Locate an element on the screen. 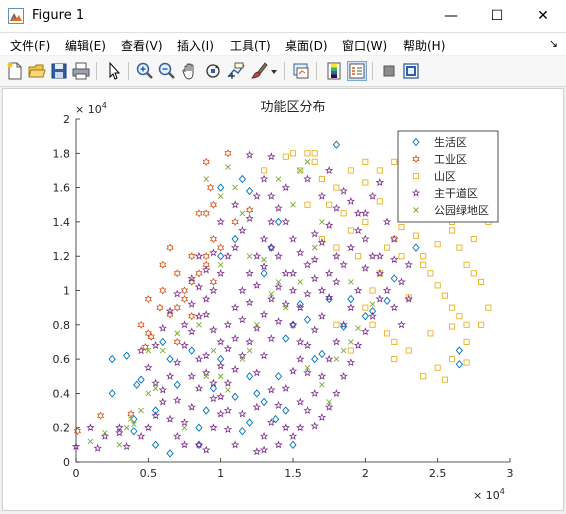 The width and height of the screenshot is (566, 514). x-exponent-label: × 104 is located at coordinates (489, 494).